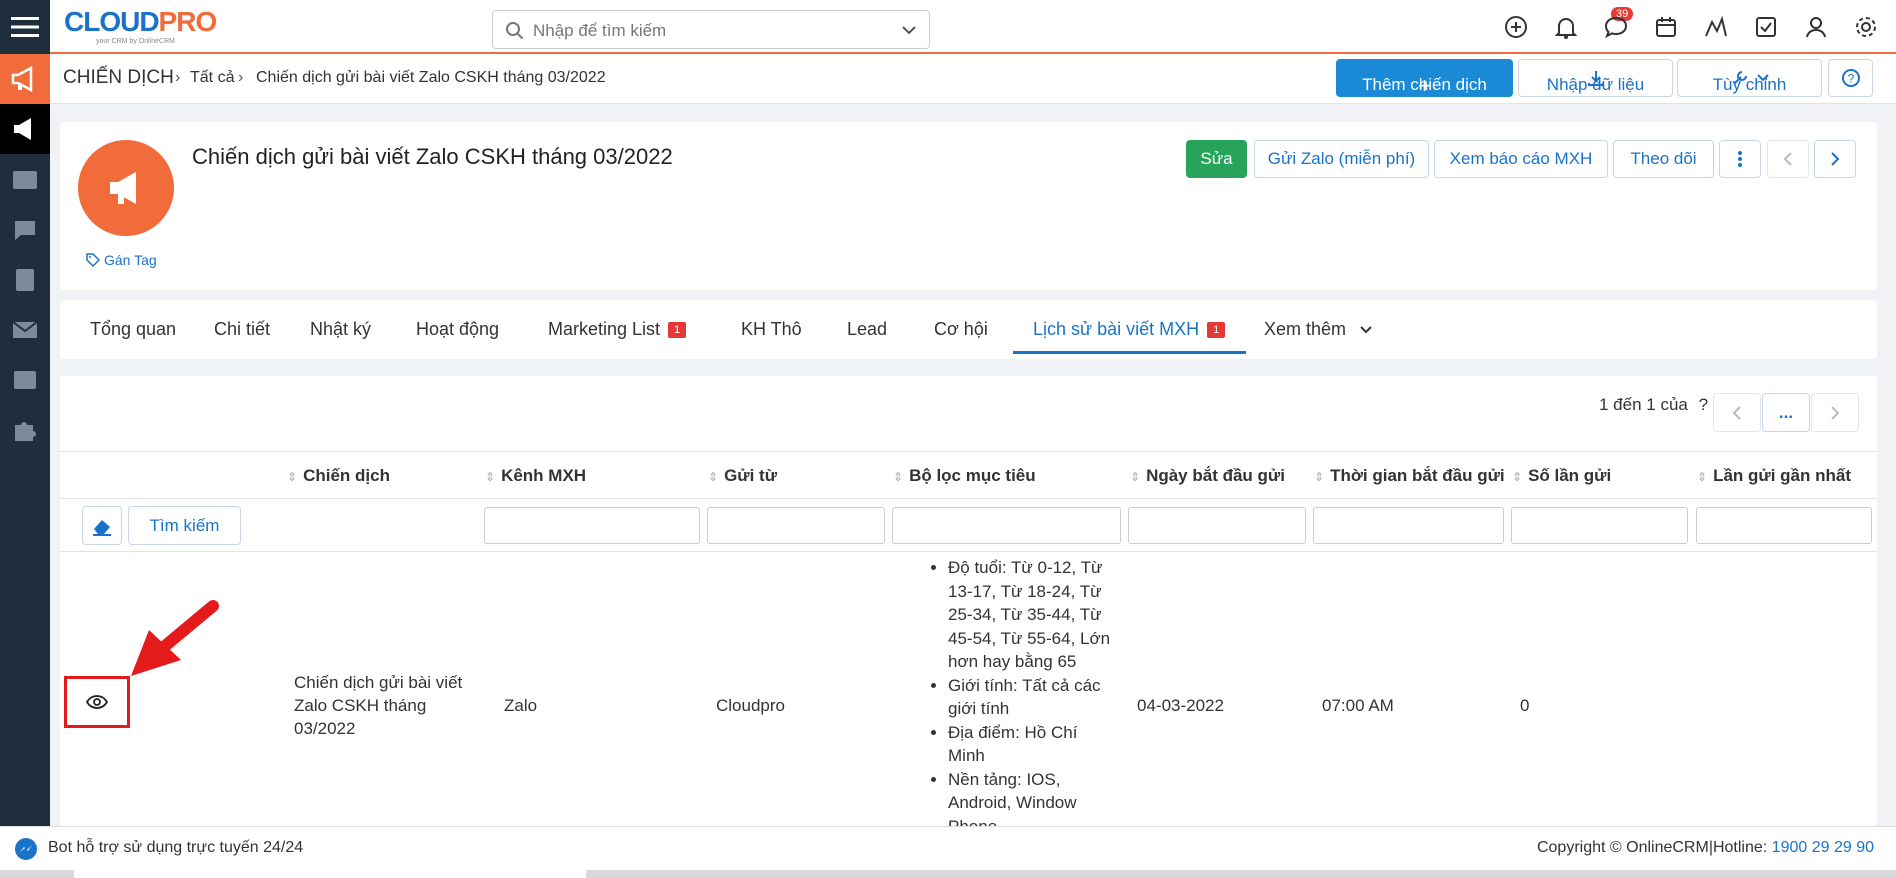  Describe the element at coordinates (964, 476) in the screenshot. I see `column-header-target-filter: ⇕ Bộ lọc mục tiêu` at that location.